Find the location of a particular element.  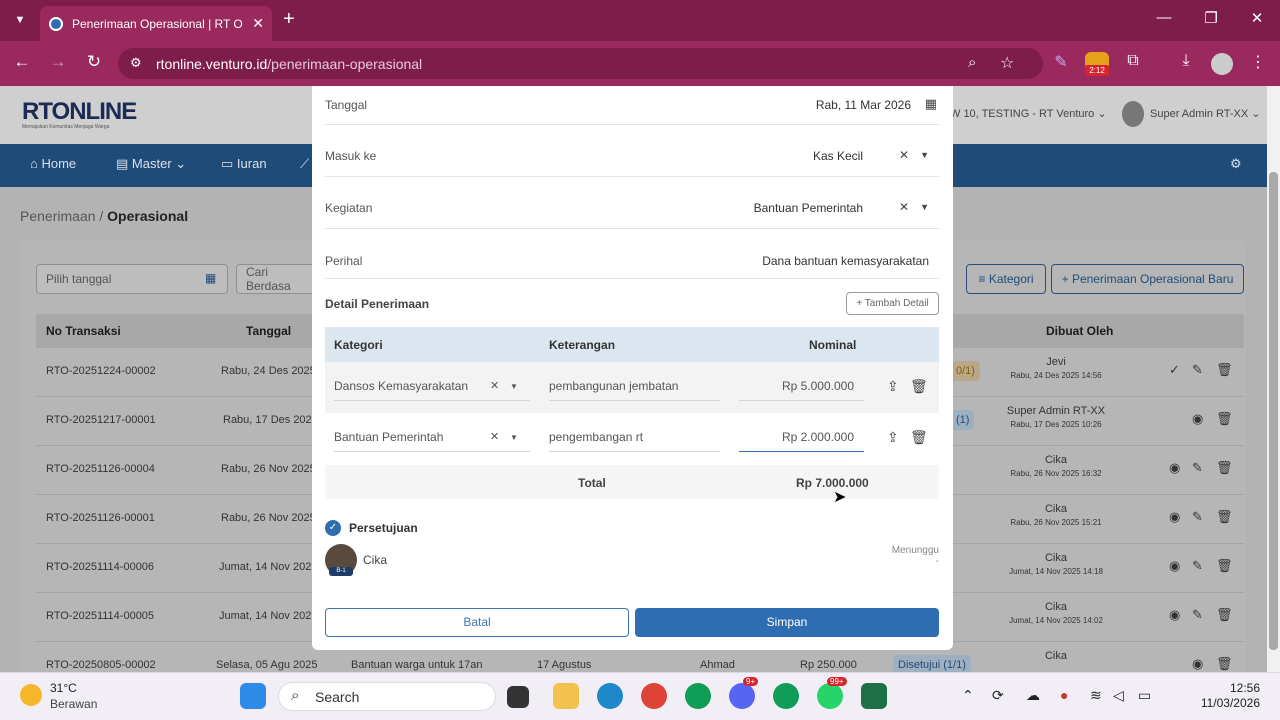

task-view-icon is located at coordinates (518, 697).